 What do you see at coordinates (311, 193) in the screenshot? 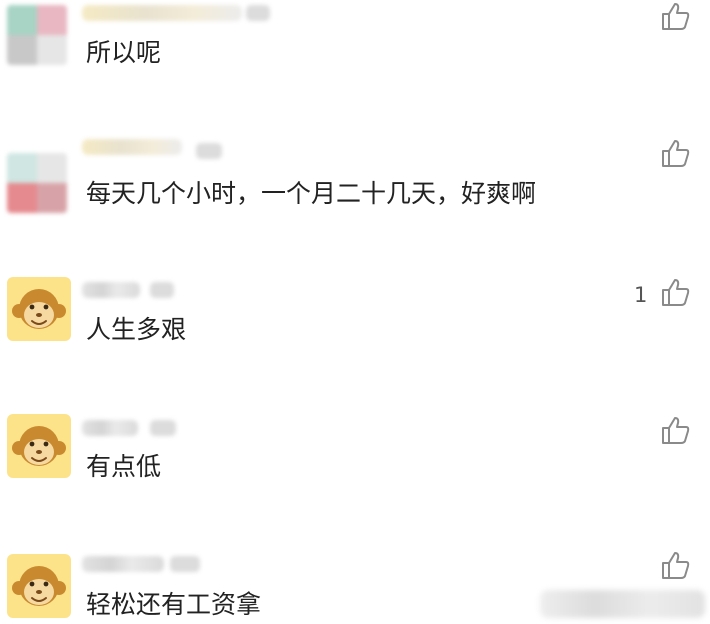
I see `comment-text: 每天几个小时，一个月二十几天，好爽啊` at bounding box center [311, 193].